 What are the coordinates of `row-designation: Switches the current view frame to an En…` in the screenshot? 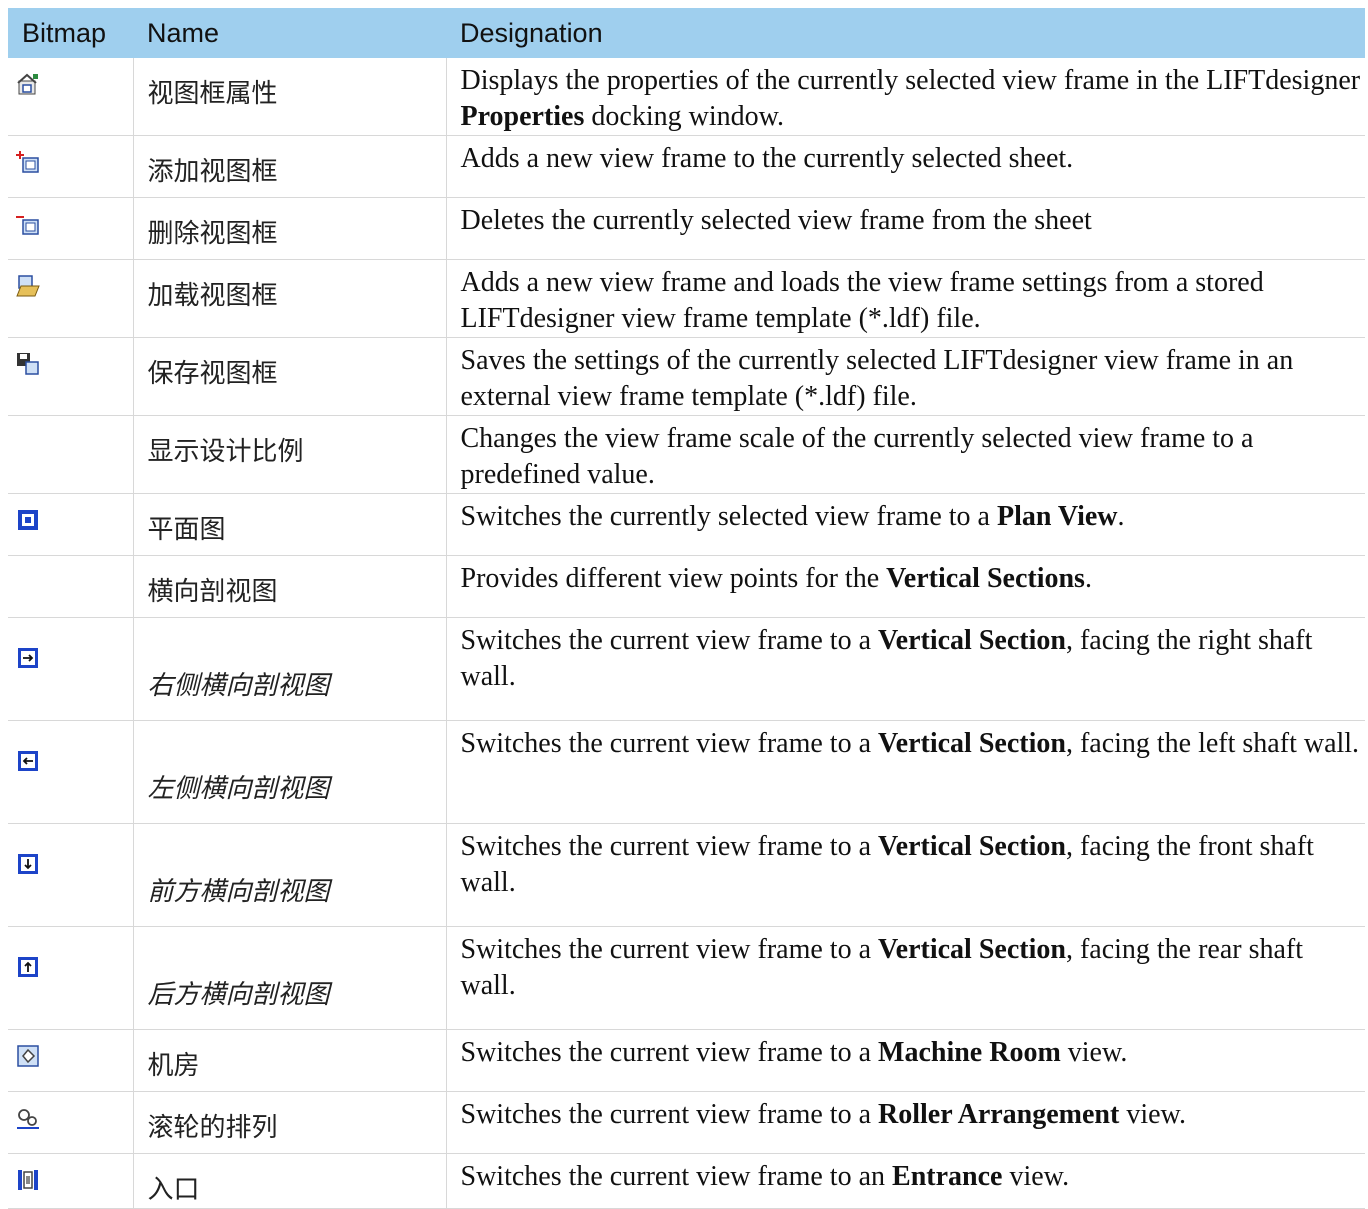 It's located at (905, 1181).